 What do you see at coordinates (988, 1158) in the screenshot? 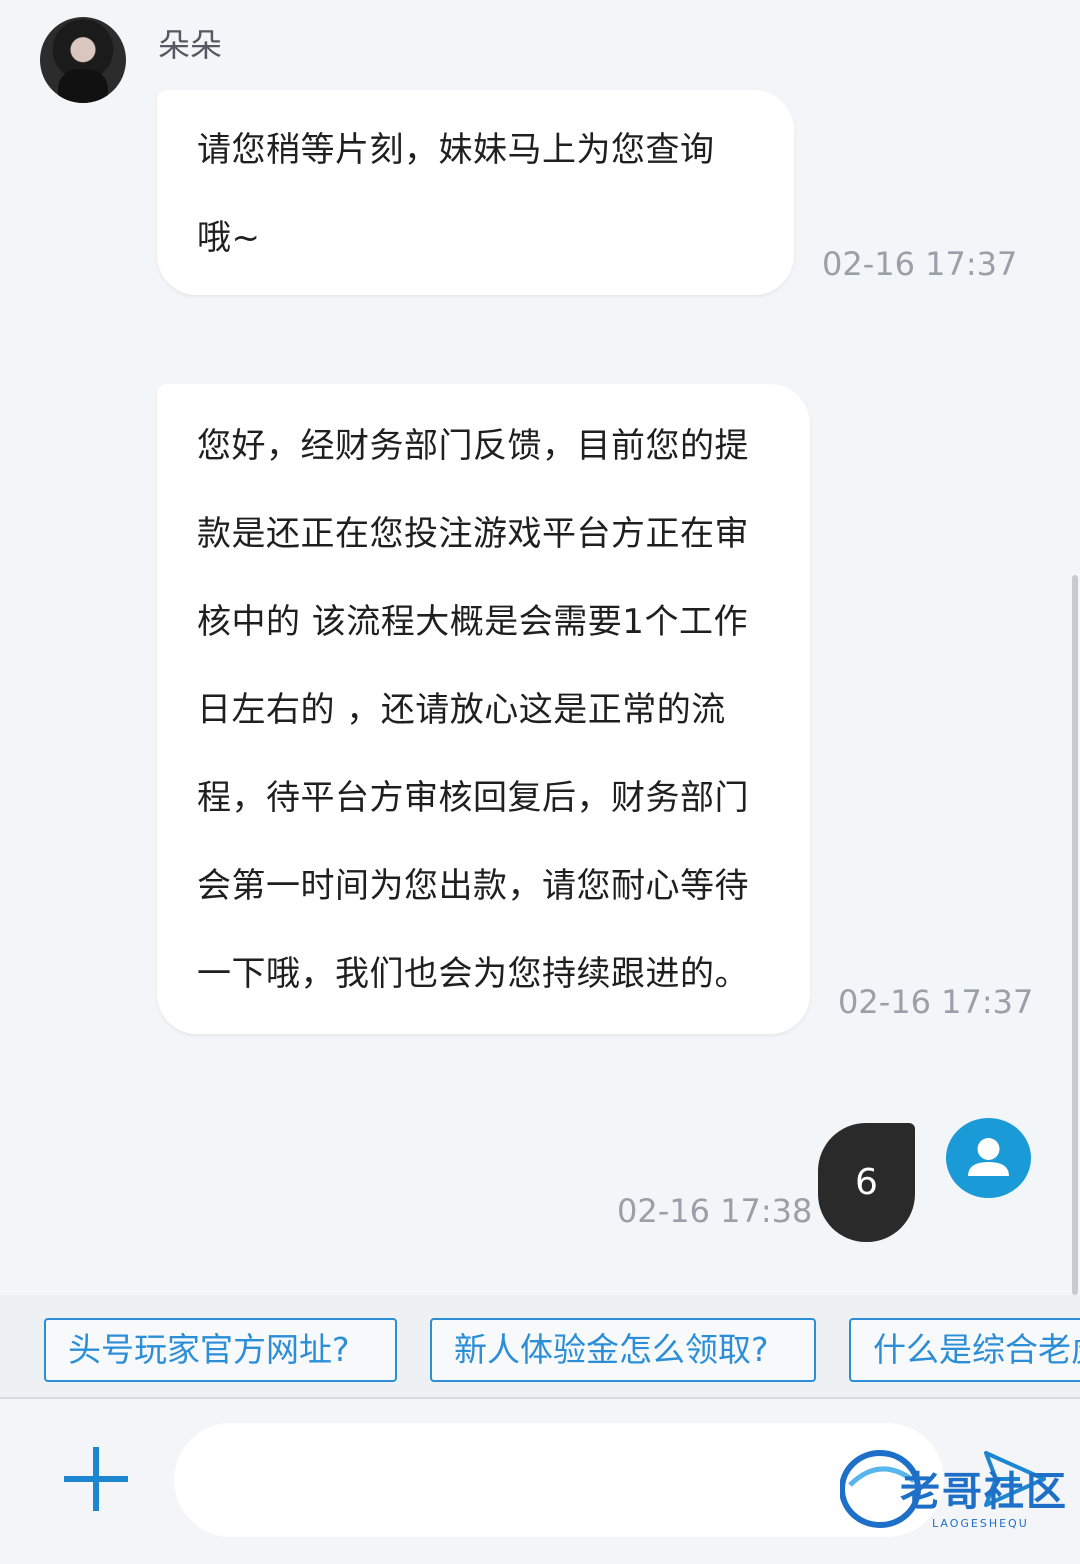
I see `user-avatar-icon` at bounding box center [988, 1158].